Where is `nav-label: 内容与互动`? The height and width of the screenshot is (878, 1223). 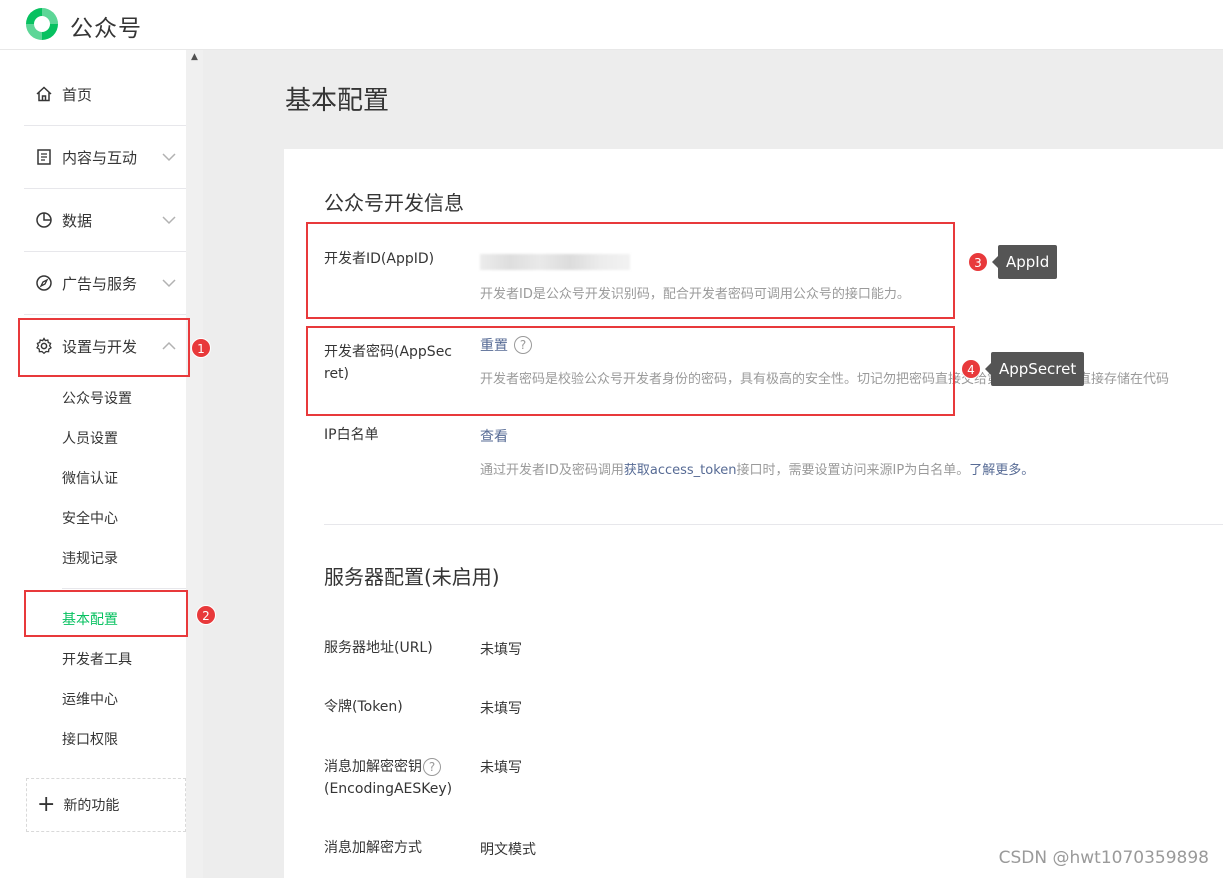
nav-label: 内容与互动 is located at coordinates (100, 157).